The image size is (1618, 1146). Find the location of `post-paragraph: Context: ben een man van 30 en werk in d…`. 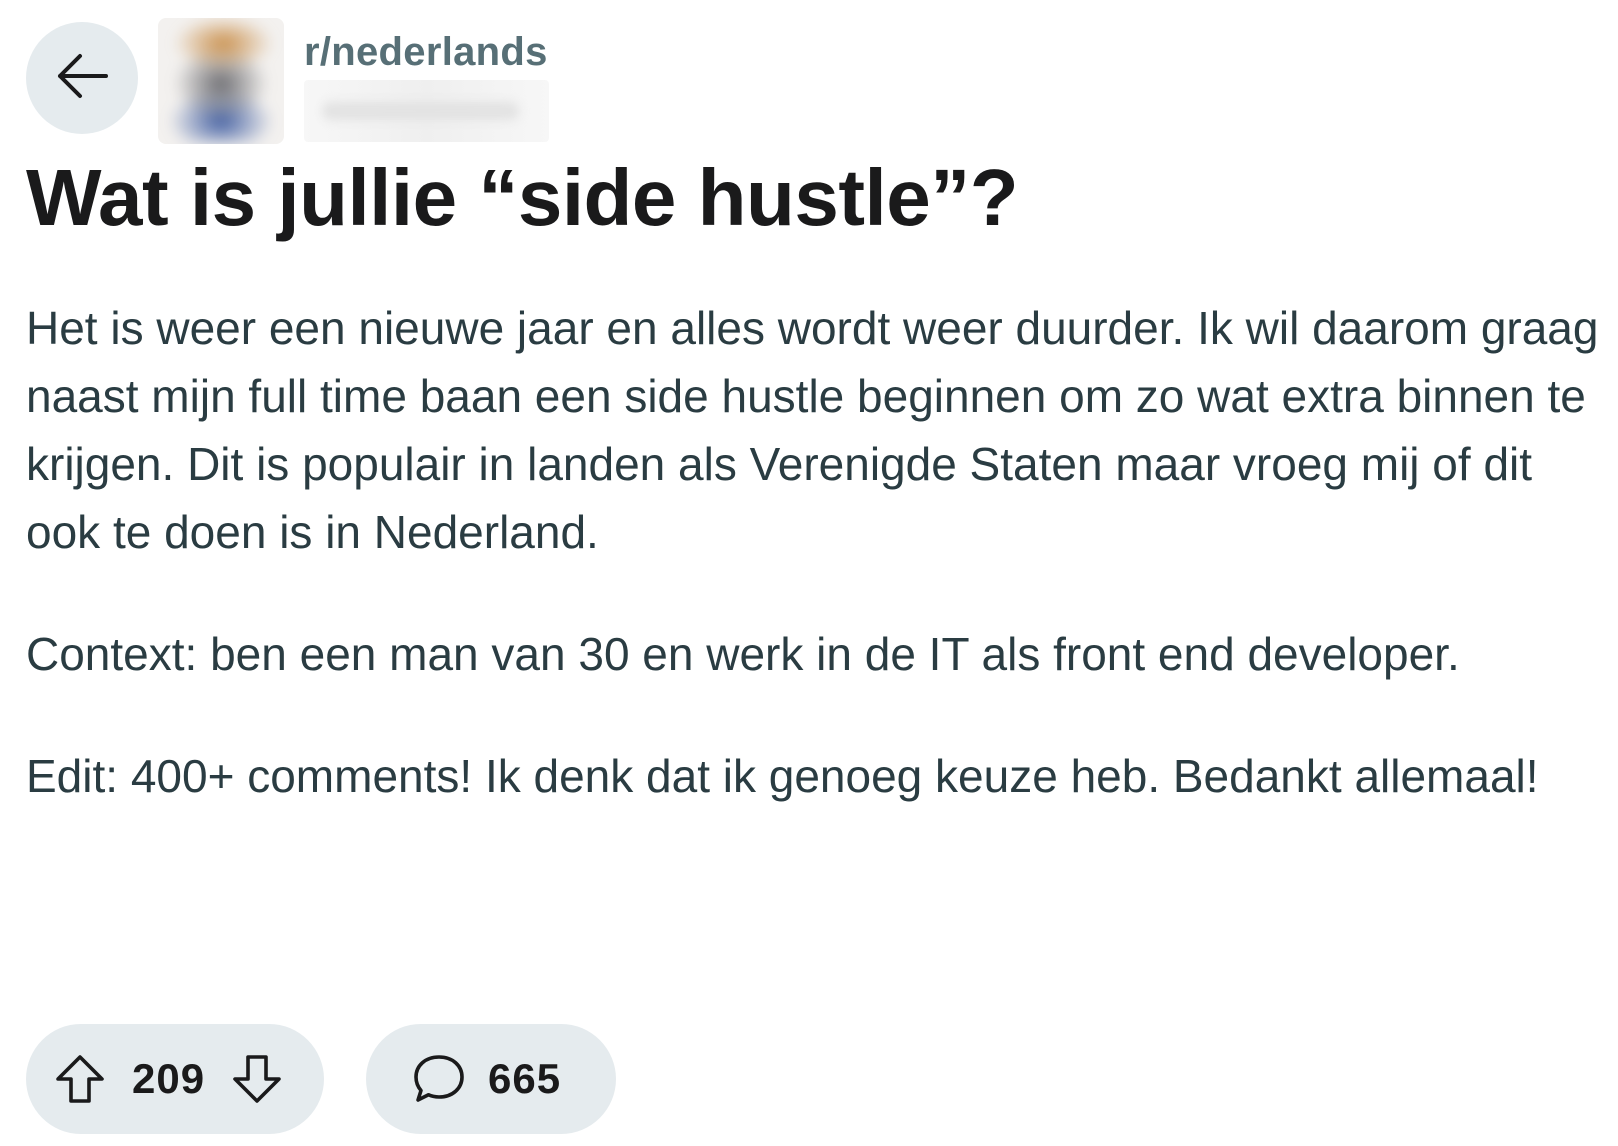

post-paragraph: Context: ben een man van 30 en werk in d… is located at coordinates (743, 654).